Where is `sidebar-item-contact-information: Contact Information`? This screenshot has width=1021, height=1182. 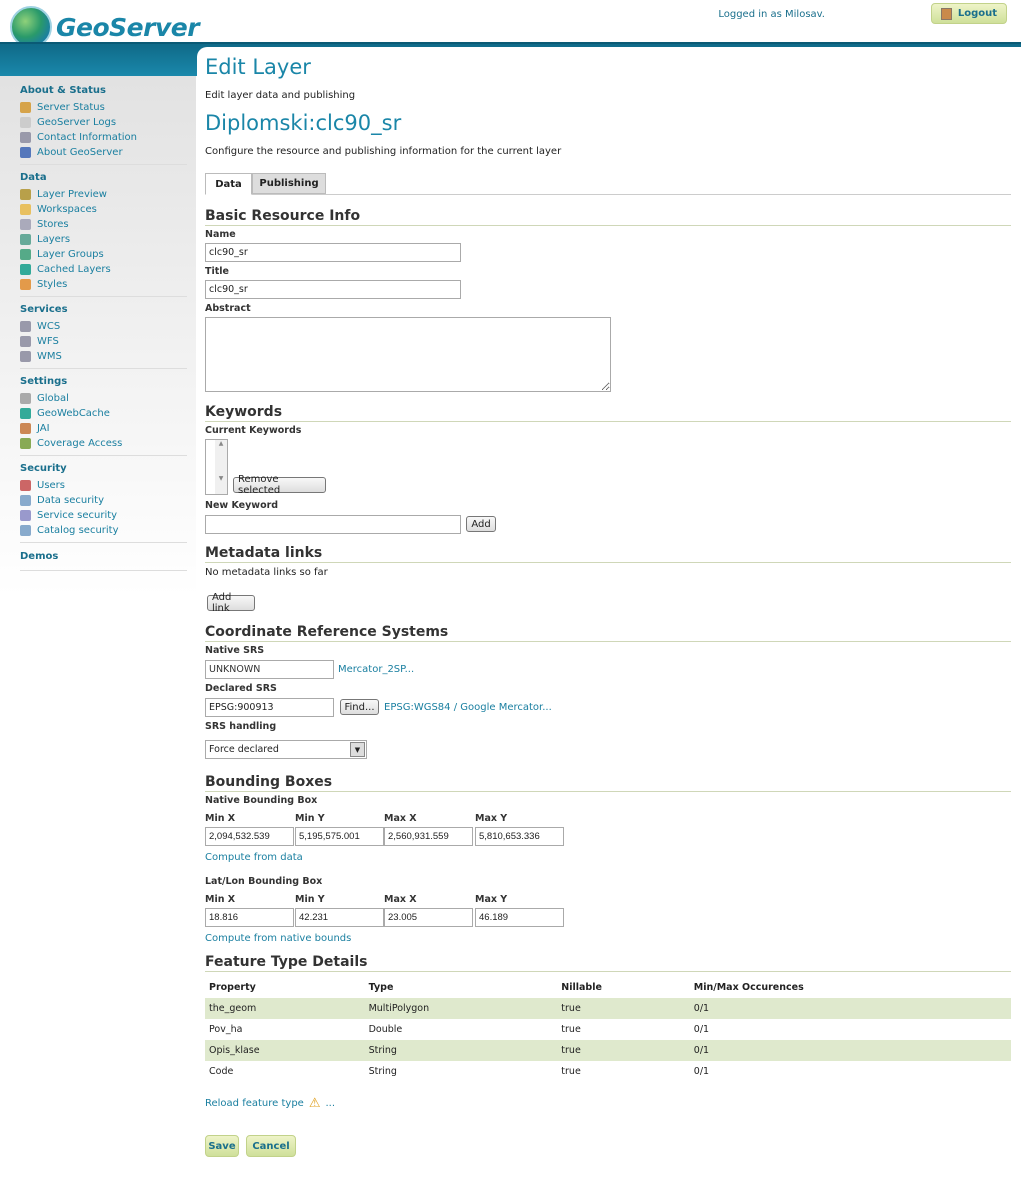
sidebar-item-contact-information: Contact Information is located at coordinates (103, 137).